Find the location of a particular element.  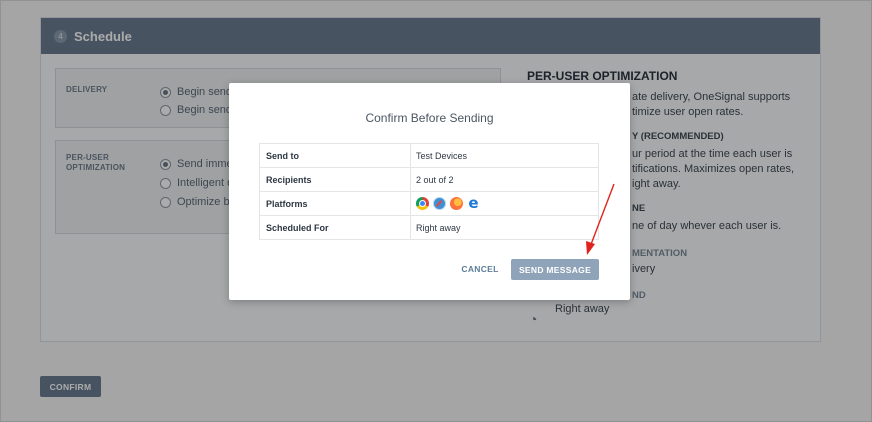

row-key: Recipients is located at coordinates (335, 179).